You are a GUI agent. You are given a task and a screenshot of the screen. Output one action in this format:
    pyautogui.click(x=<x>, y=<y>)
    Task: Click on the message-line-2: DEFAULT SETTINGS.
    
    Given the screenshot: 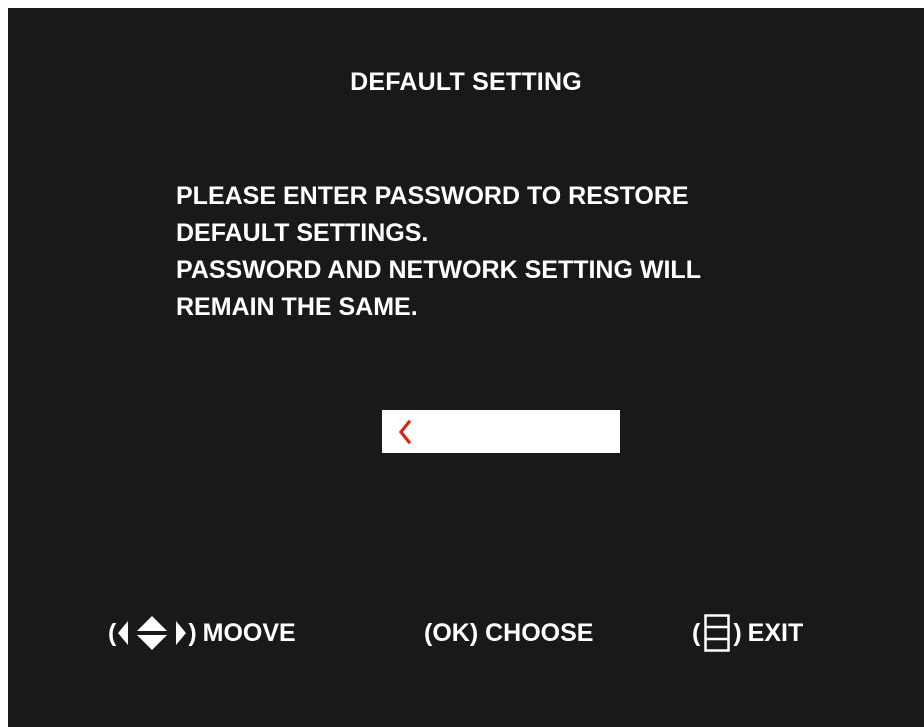 What is the action you would take?
    pyautogui.click(x=302, y=233)
    